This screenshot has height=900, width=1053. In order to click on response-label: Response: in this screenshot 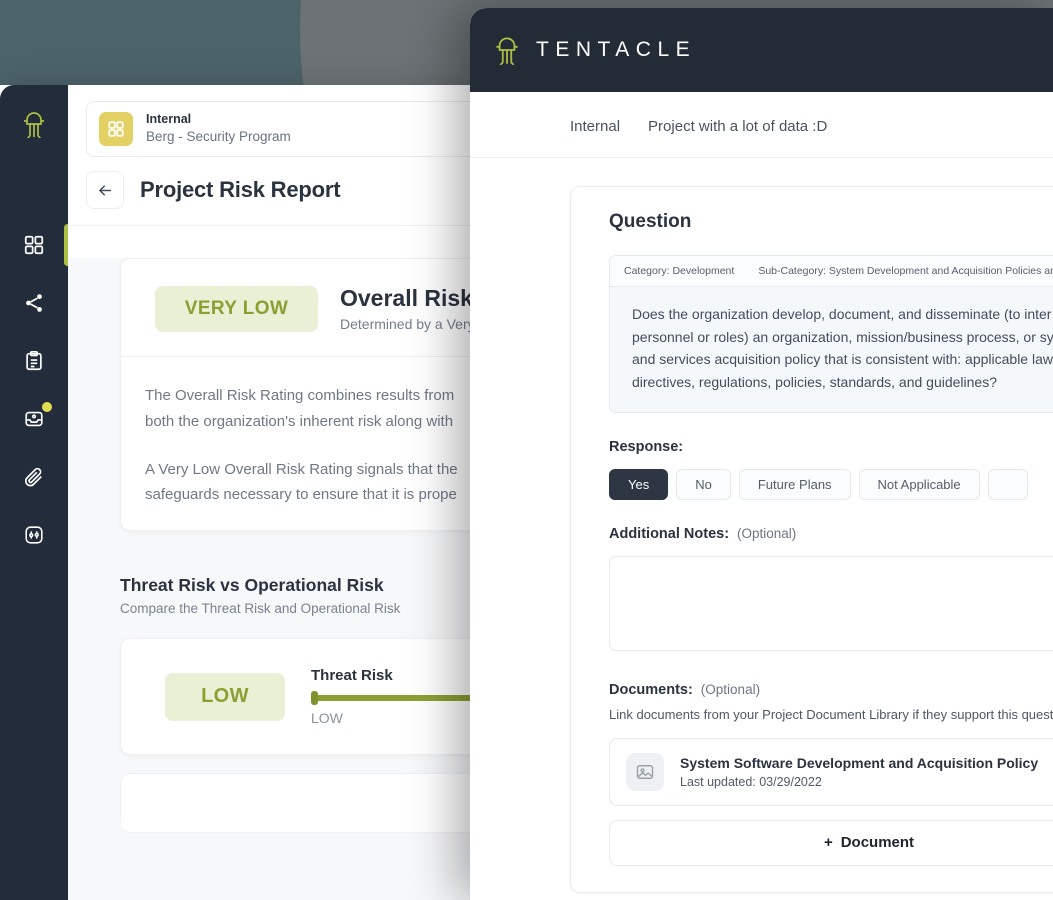, I will do `click(831, 447)`.